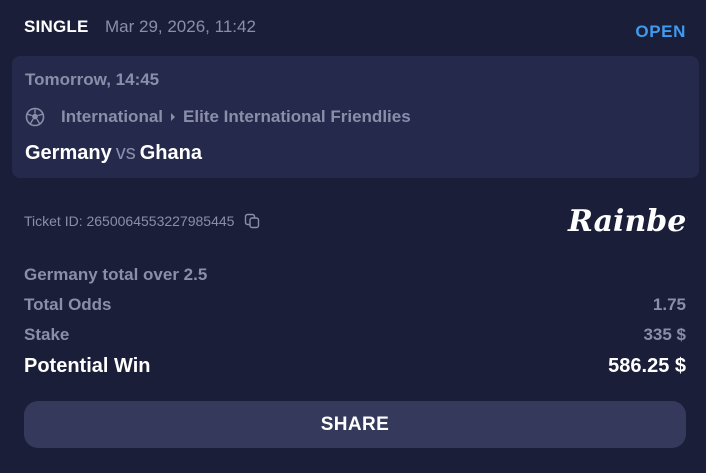 The height and width of the screenshot is (473, 706). What do you see at coordinates (180, 26) in the screenshot?
I see `bet-date: Mar 29, 2026, 11:42` at bounding box center [180, 26].